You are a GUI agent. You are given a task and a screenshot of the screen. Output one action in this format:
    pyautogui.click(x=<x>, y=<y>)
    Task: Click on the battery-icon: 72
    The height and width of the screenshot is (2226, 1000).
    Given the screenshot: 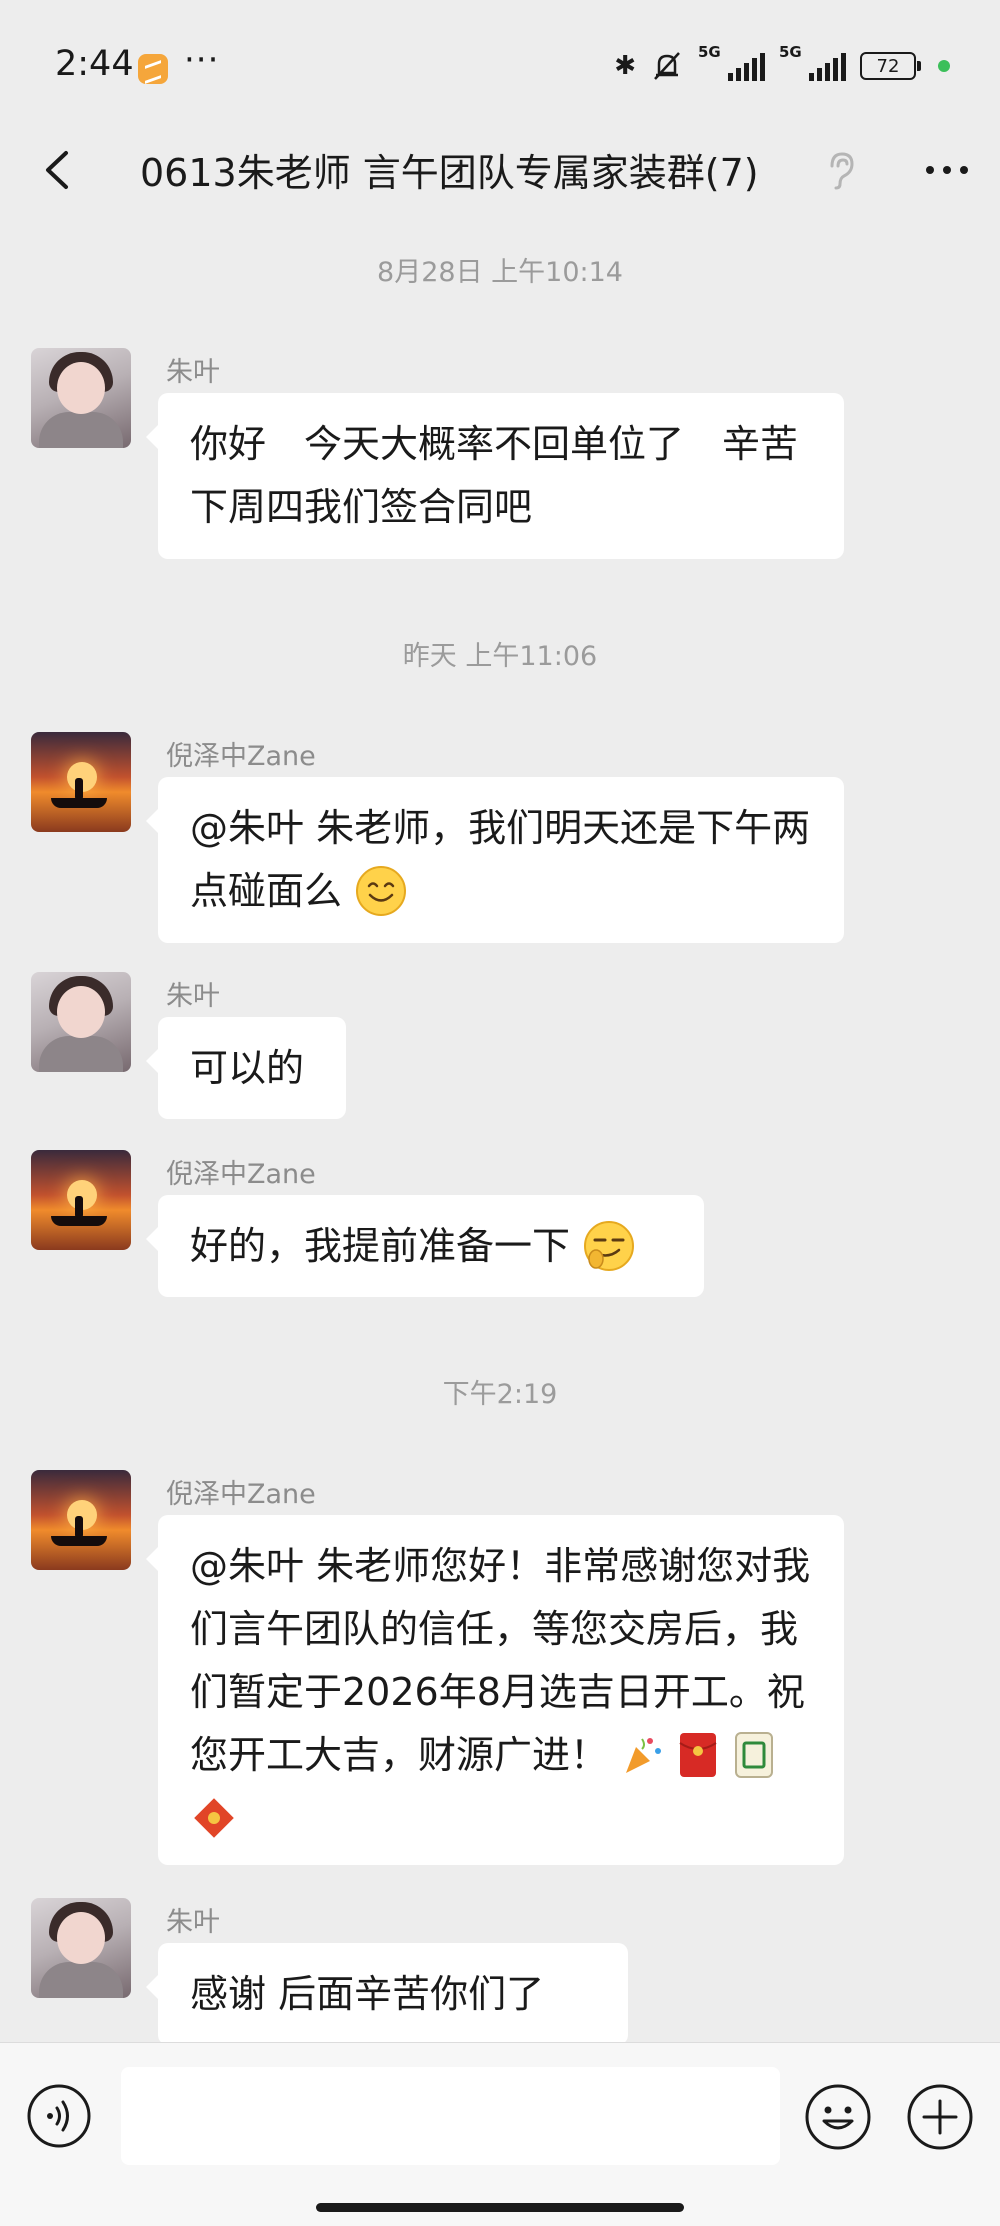 What is the action you would take?
    pyautogui.click(x=890, y=66)
    